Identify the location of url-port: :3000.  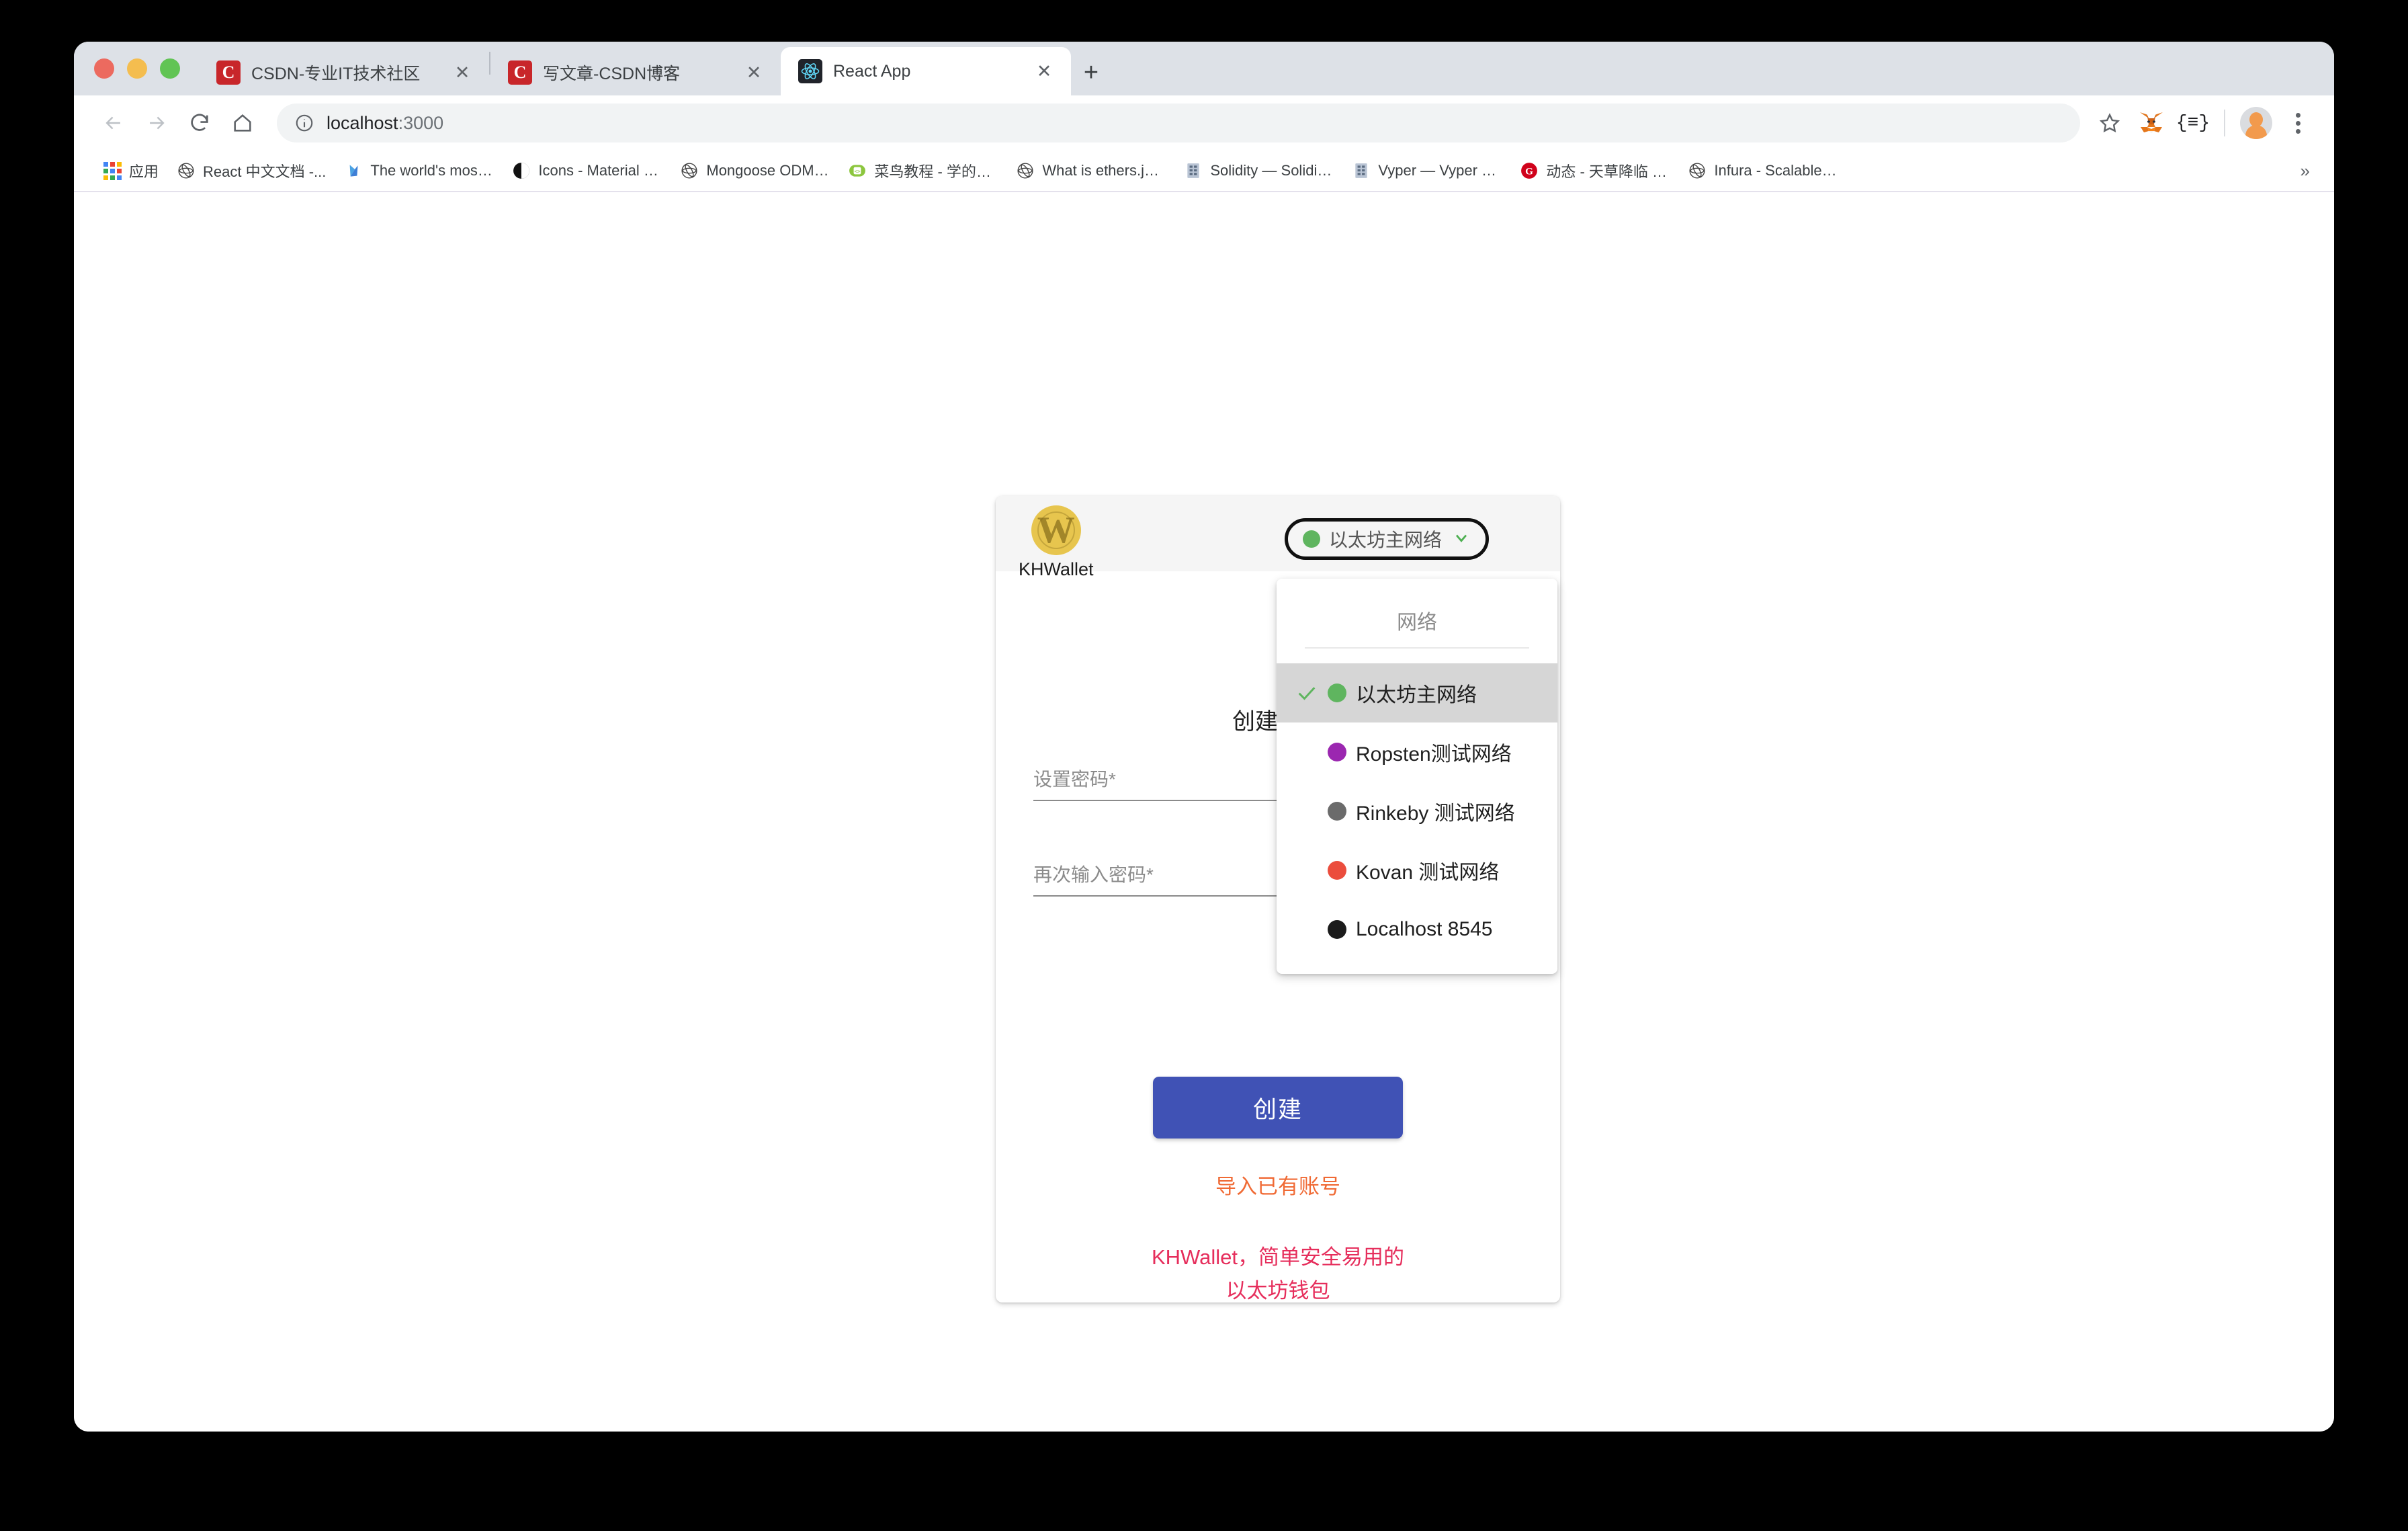
(421, 122).